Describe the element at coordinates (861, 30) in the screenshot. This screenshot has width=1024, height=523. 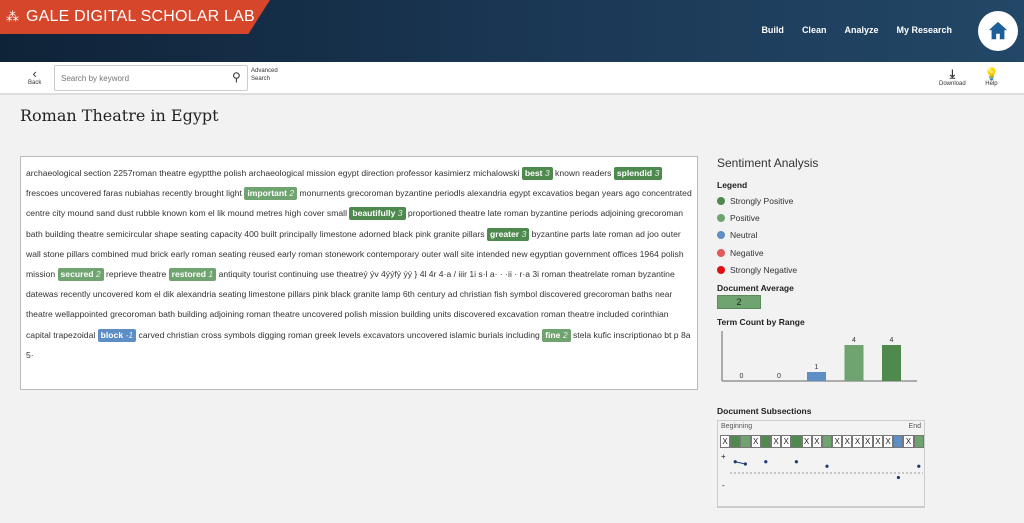
I see `nav-analyze: Analyze` at that location.